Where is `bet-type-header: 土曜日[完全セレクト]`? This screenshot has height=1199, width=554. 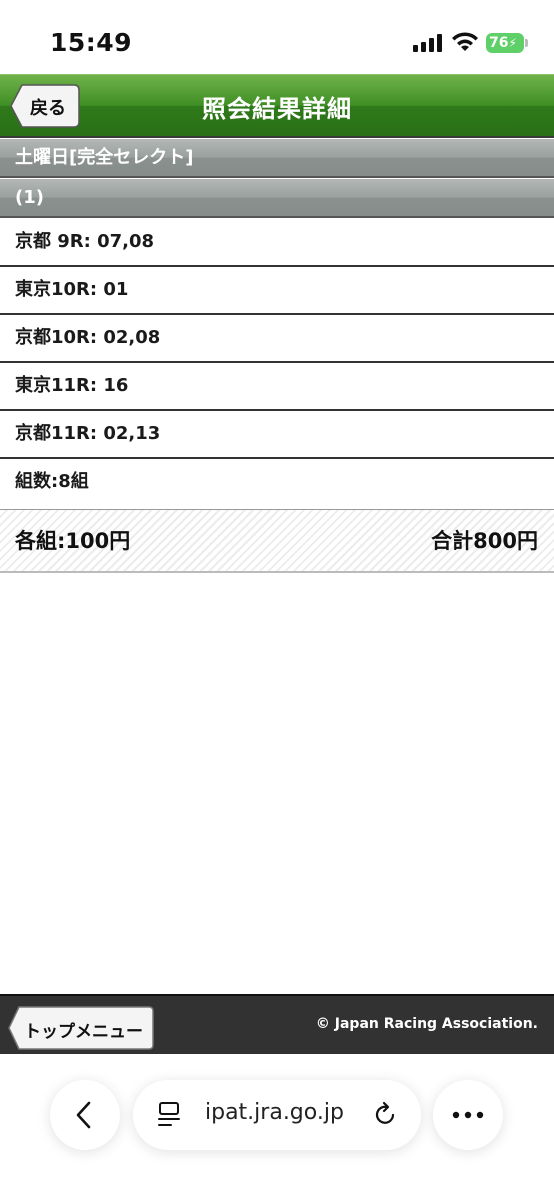
bet-type-header: 土曜日[完全セレクト] is located at coordinates (277, 158).